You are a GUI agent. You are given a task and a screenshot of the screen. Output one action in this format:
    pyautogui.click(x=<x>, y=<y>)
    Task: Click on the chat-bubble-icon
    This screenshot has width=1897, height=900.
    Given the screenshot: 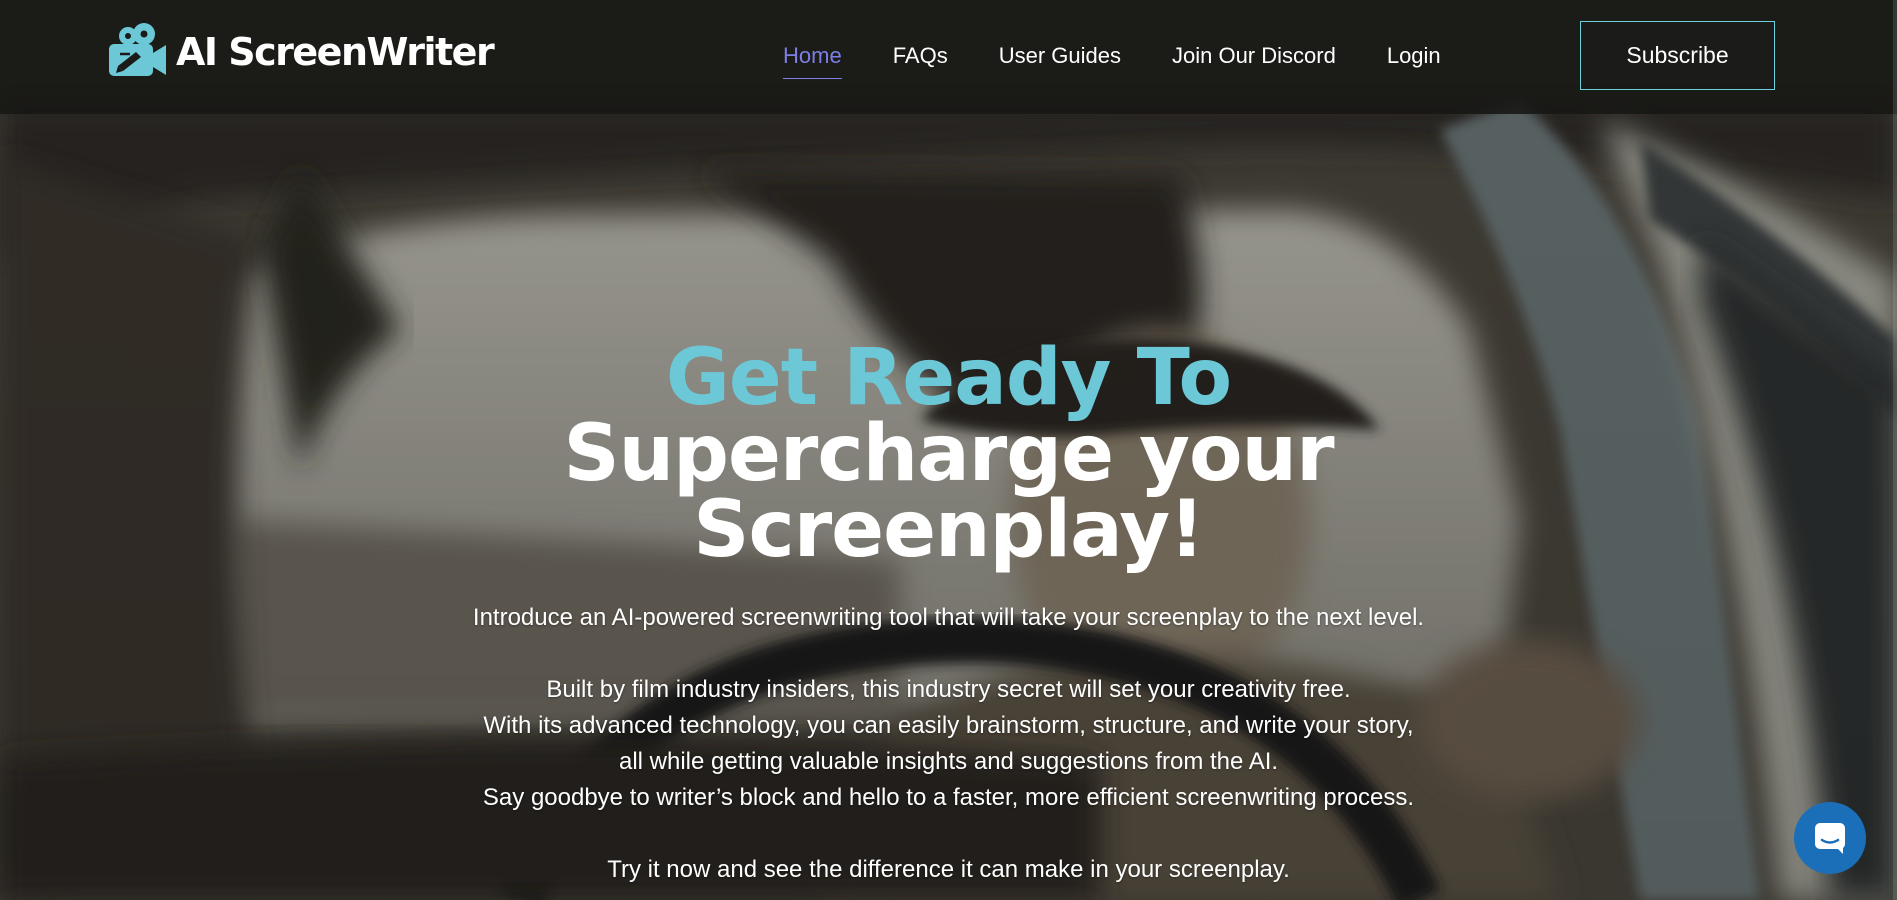 What is the action you would take?
    pyautogui.click(x=1830, y=838)
    